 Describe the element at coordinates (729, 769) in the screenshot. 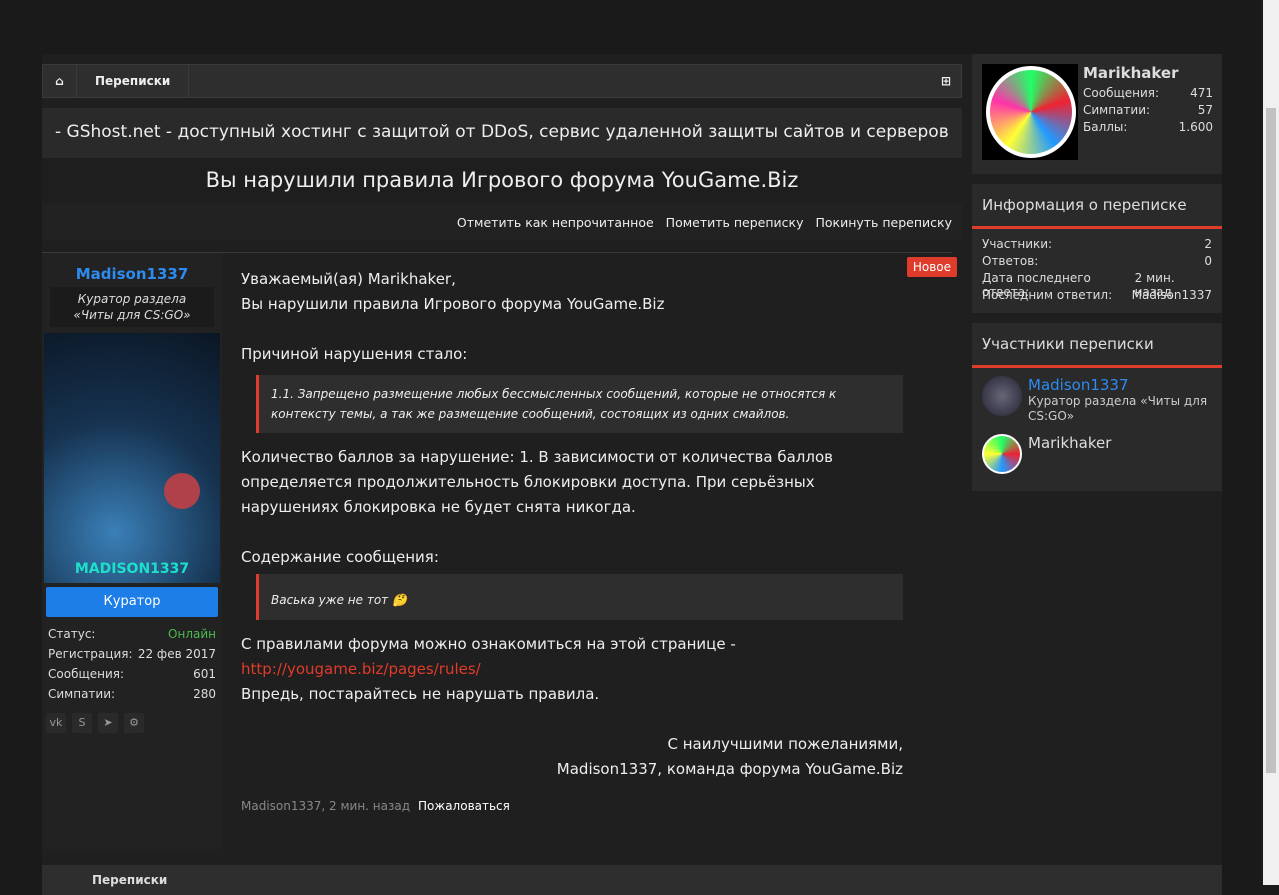

I see `signature-line: Madison1337, команда форума YouGame.Biz` at that location.